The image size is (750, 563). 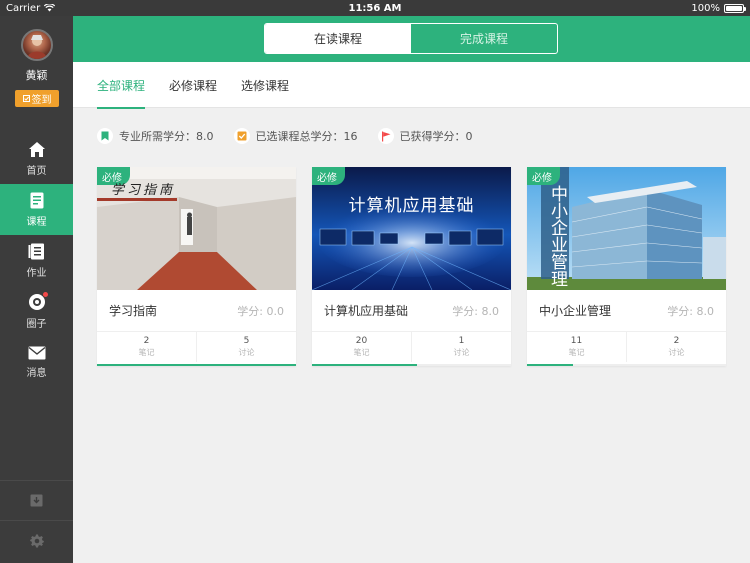 I want to click on sidebar-item-course: 课程, so click(x=36, y=209).